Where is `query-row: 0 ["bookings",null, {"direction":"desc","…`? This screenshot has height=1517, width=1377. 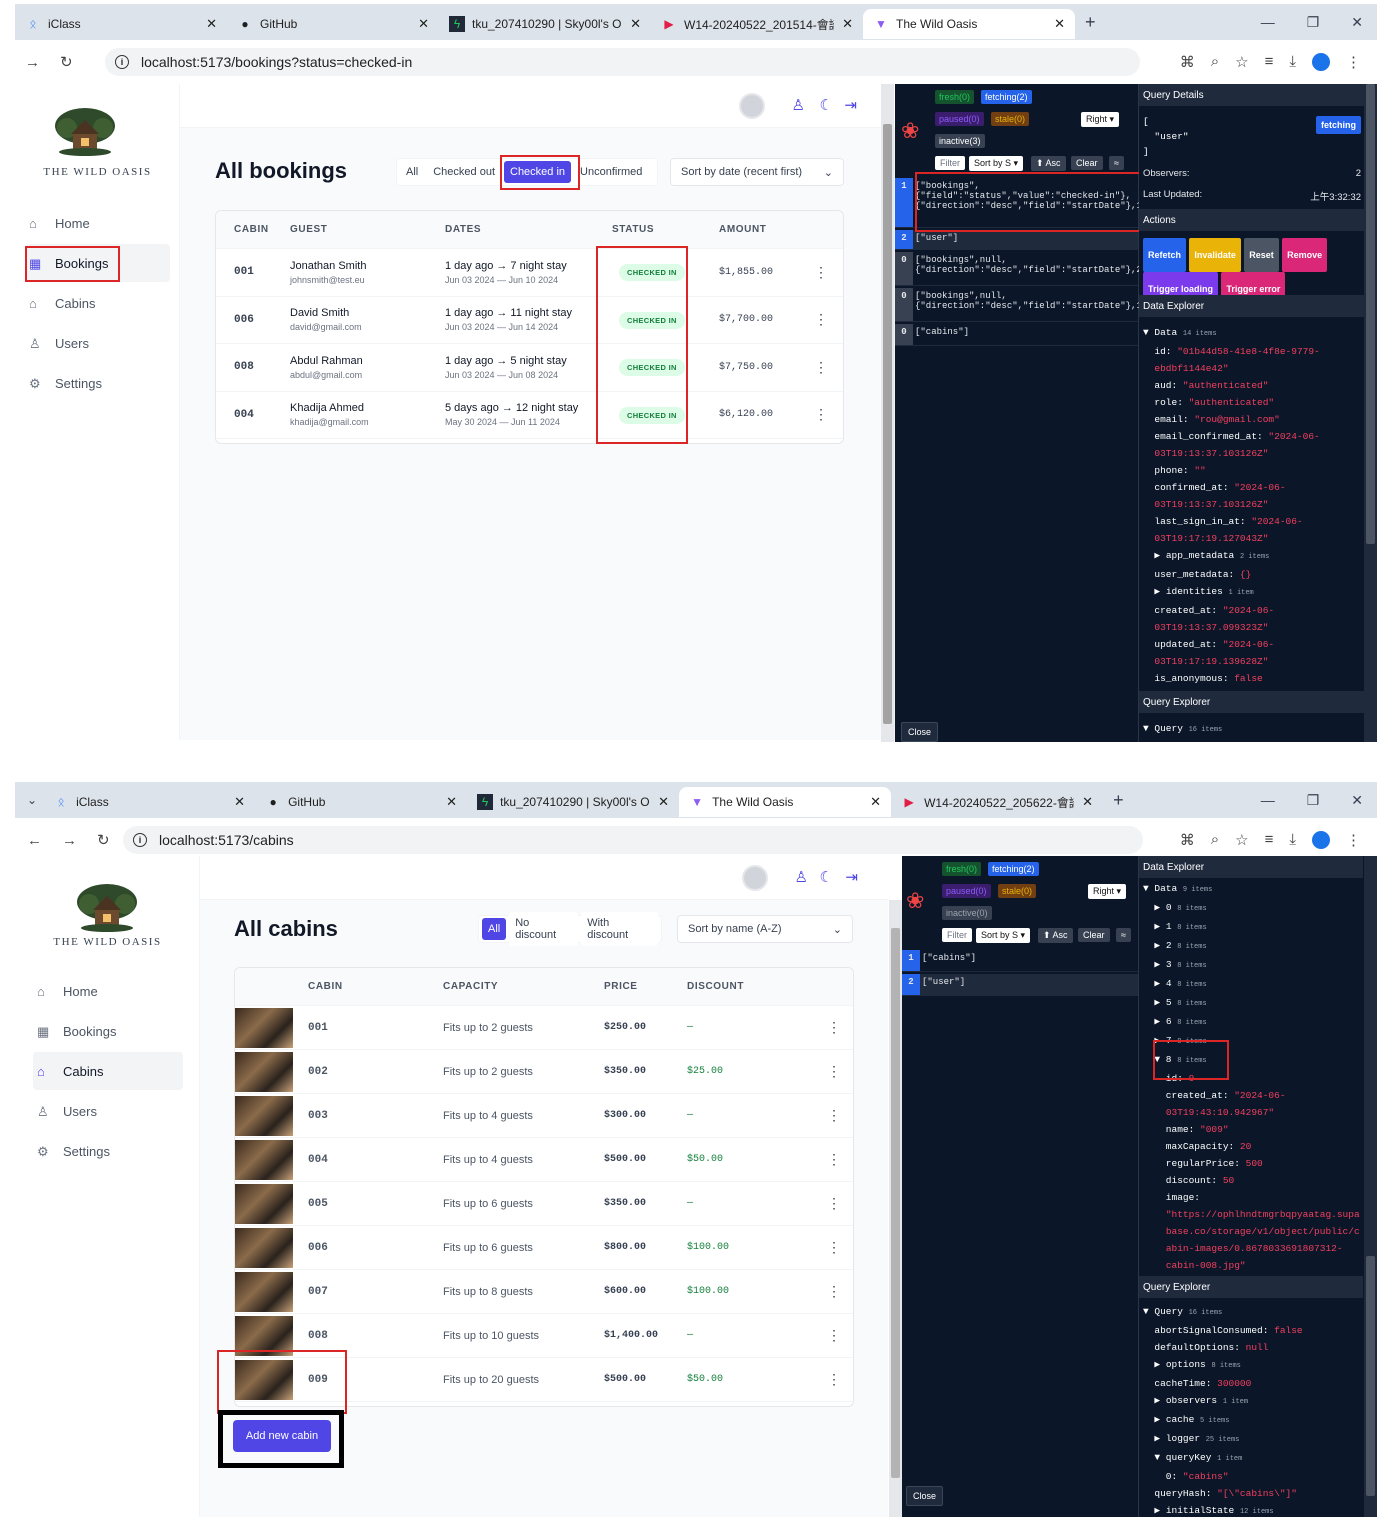 query-row: 0 ["bookings",null, {"direction":"desc","… is located at coordinates (1021, 305).